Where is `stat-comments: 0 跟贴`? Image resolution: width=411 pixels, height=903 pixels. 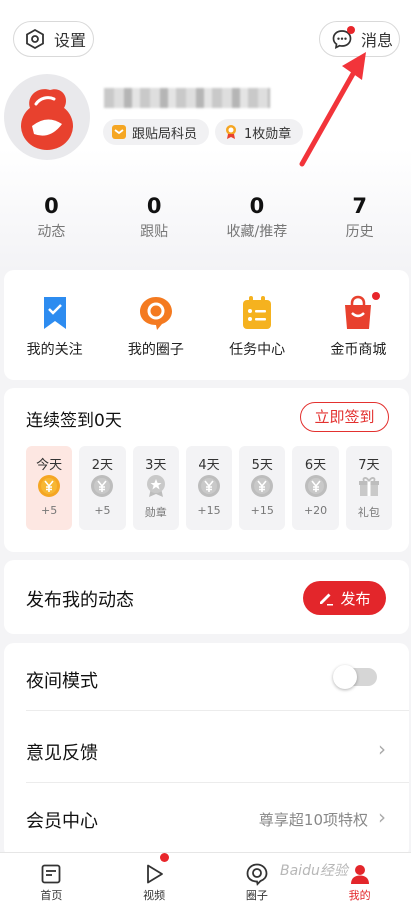
stat-comments: 0 跟贴 is located at coordinates (154, 219).